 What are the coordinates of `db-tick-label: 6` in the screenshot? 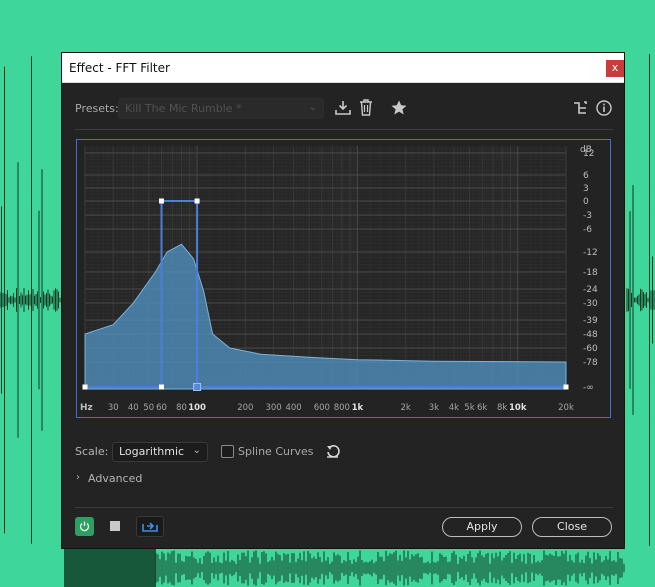 It's located at (586, 176).